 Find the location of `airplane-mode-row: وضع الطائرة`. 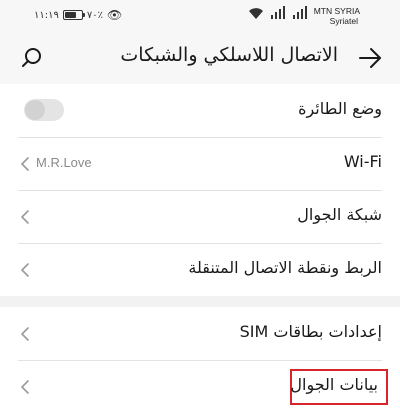

airplane-mode-row: وضع الطائرة is located at coordinates (200, 110).